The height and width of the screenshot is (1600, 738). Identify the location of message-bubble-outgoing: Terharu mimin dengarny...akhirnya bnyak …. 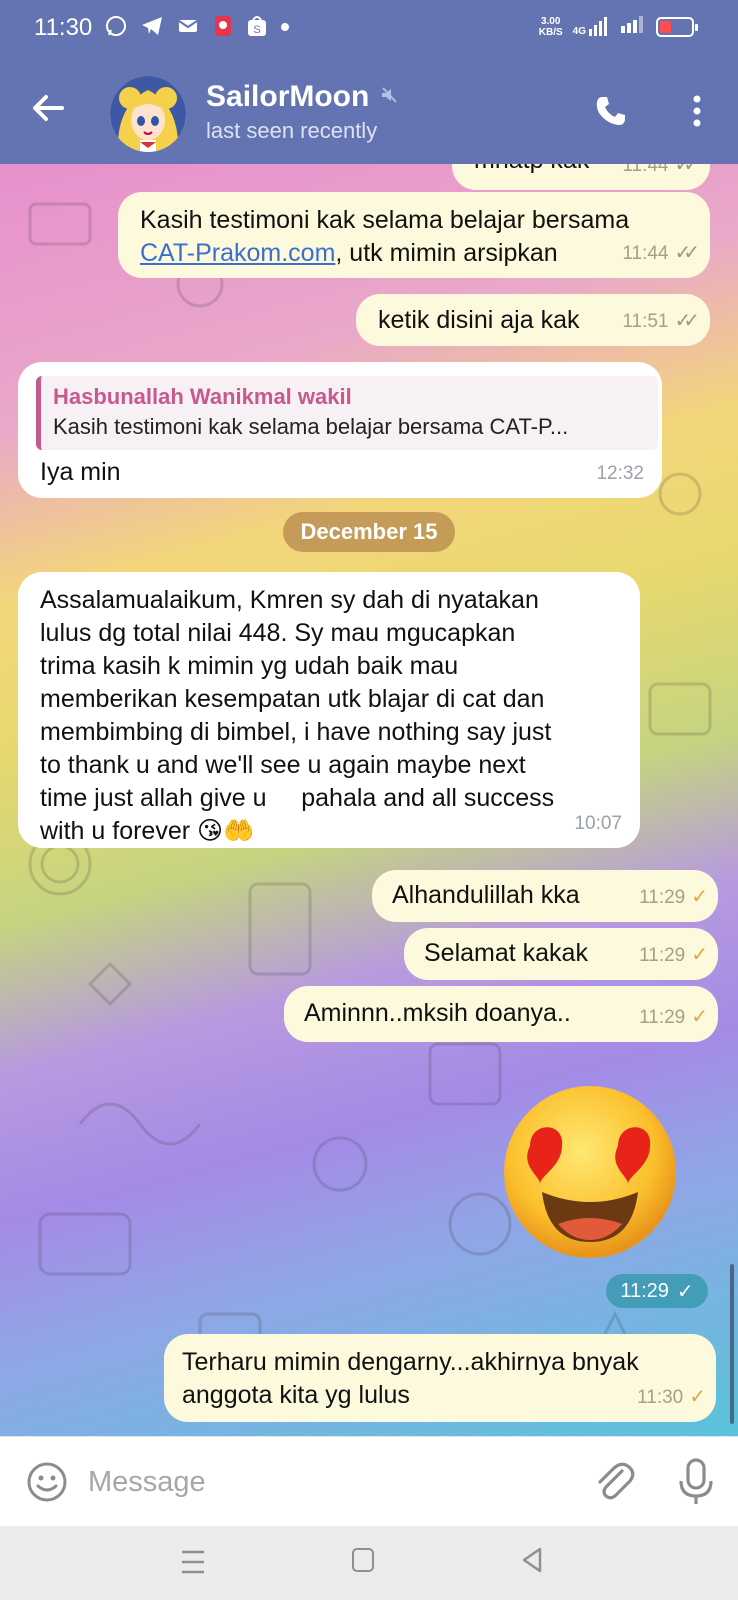
(440, 1378).